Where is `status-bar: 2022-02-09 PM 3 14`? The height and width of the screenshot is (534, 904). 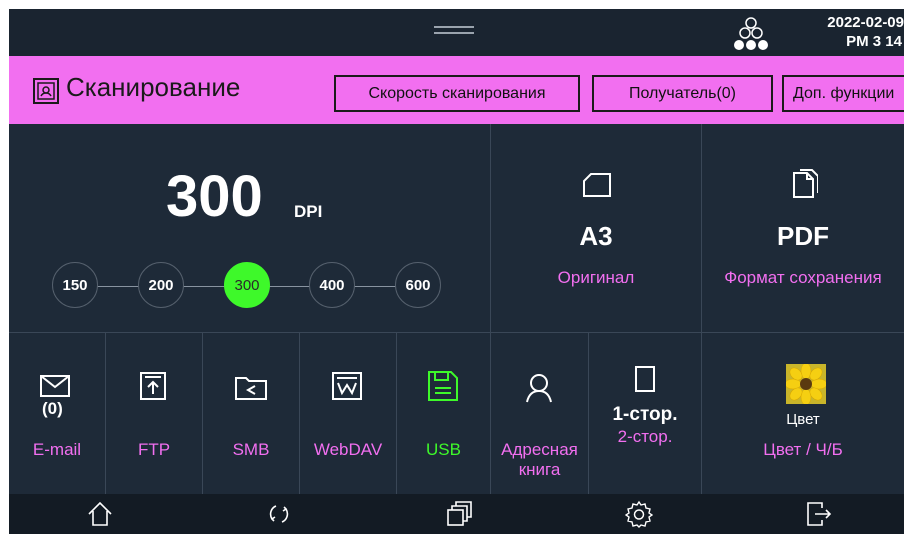
status-bar: 2022-02-09 PM 3 14 is located at coordinates (456, 32).